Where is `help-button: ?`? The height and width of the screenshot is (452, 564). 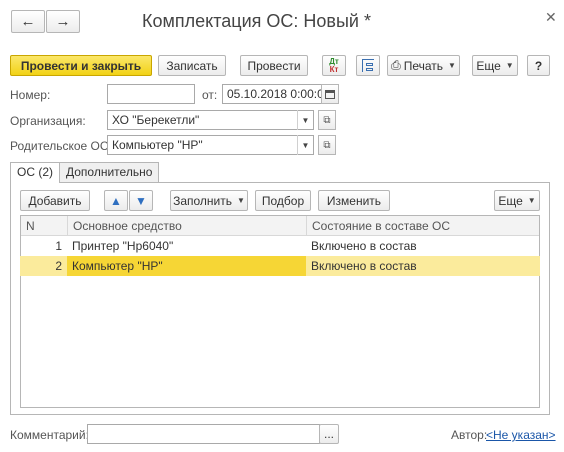 help-button: ? is located at coordinates (538, 65).